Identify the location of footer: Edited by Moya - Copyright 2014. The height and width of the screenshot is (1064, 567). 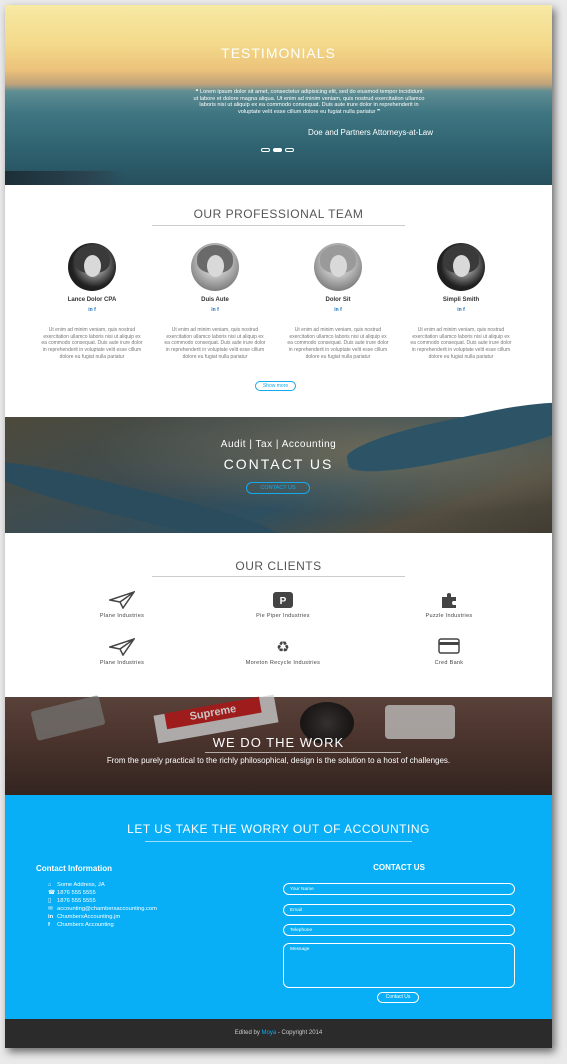
(278, 1033).